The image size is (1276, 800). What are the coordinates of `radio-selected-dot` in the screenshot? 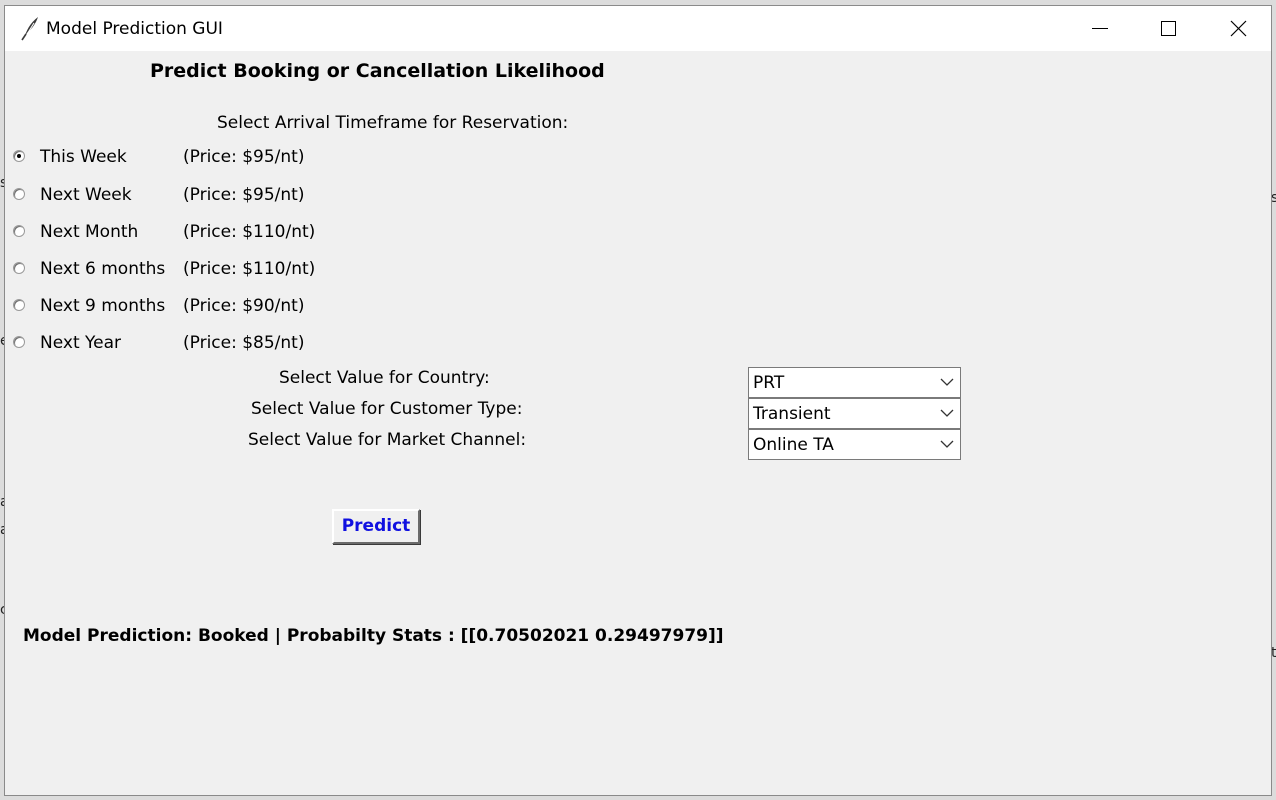 It's located at (19, 156).